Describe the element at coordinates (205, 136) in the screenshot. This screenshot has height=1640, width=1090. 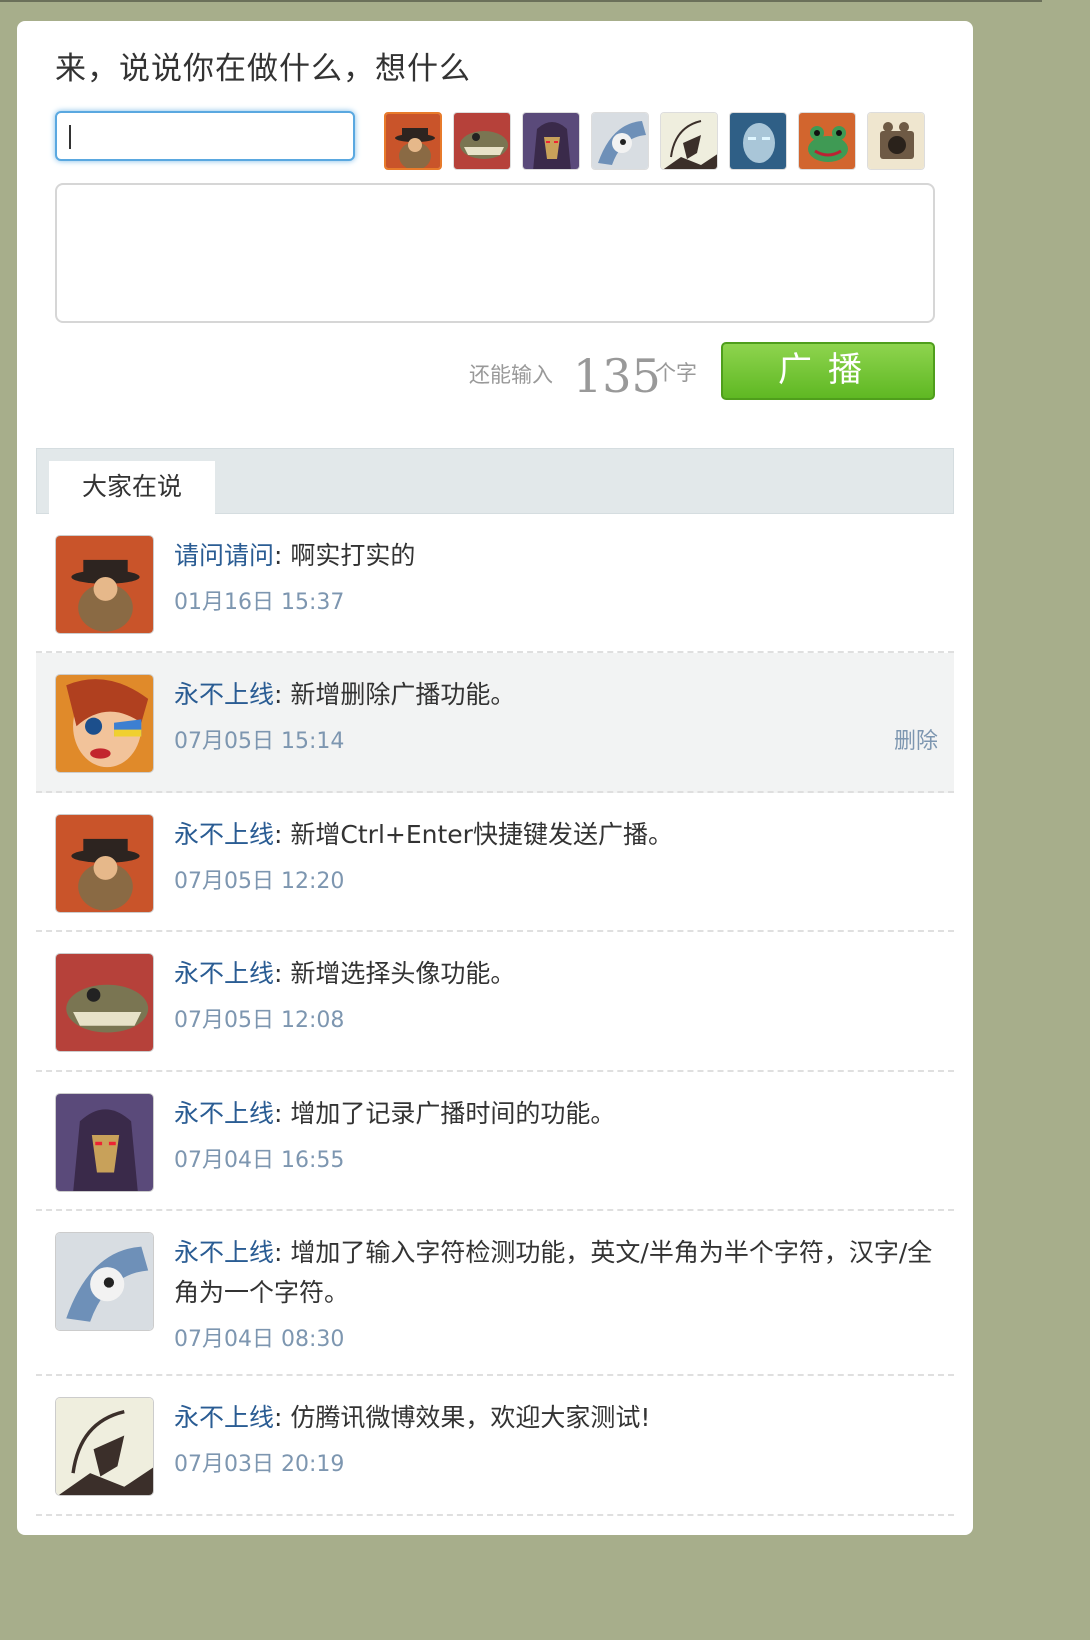
I see `nickname-input` at that location.